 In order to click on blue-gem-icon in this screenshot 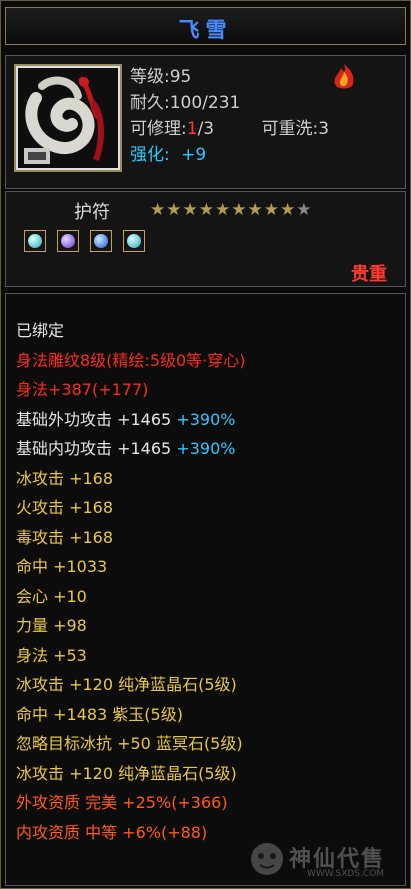, I will do `click(101, 241)`.